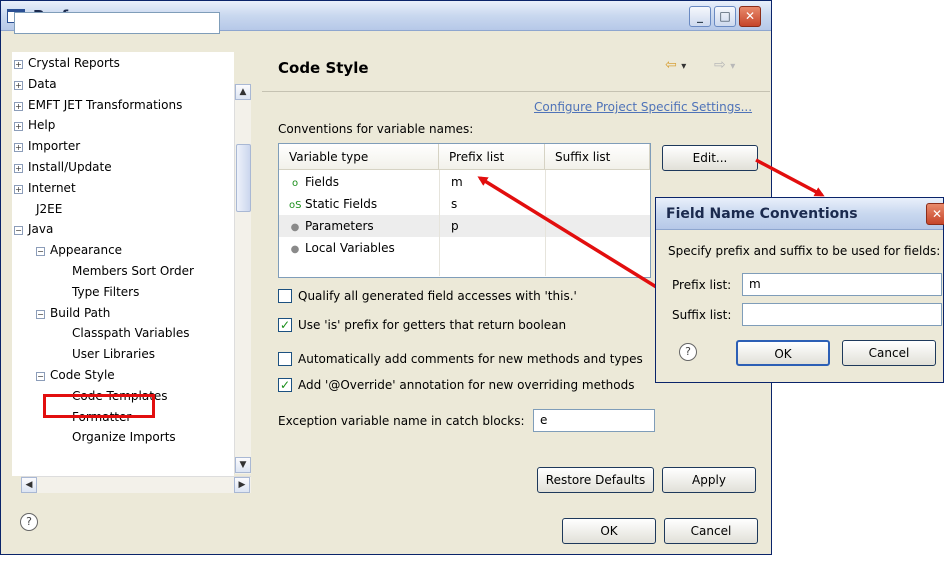  What do you see at coordinates (935, 214) in the screenshot?
I see `dialog-close-button: ✕` at bounding box center [935, 214].